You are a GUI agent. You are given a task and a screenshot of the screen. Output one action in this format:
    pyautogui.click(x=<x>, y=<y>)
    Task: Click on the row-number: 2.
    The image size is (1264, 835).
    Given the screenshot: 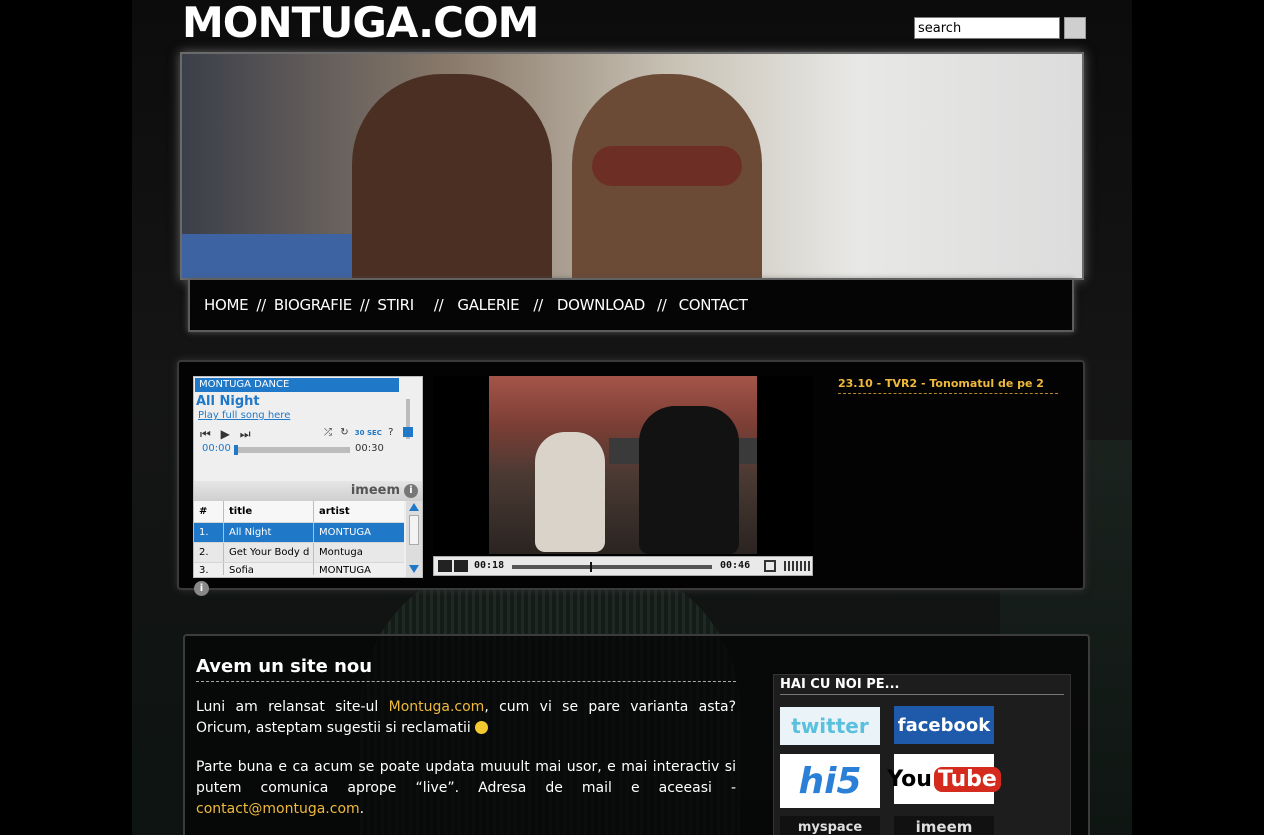 What is the action you would take?
    pyautogui.click(x=209, y=552)
    